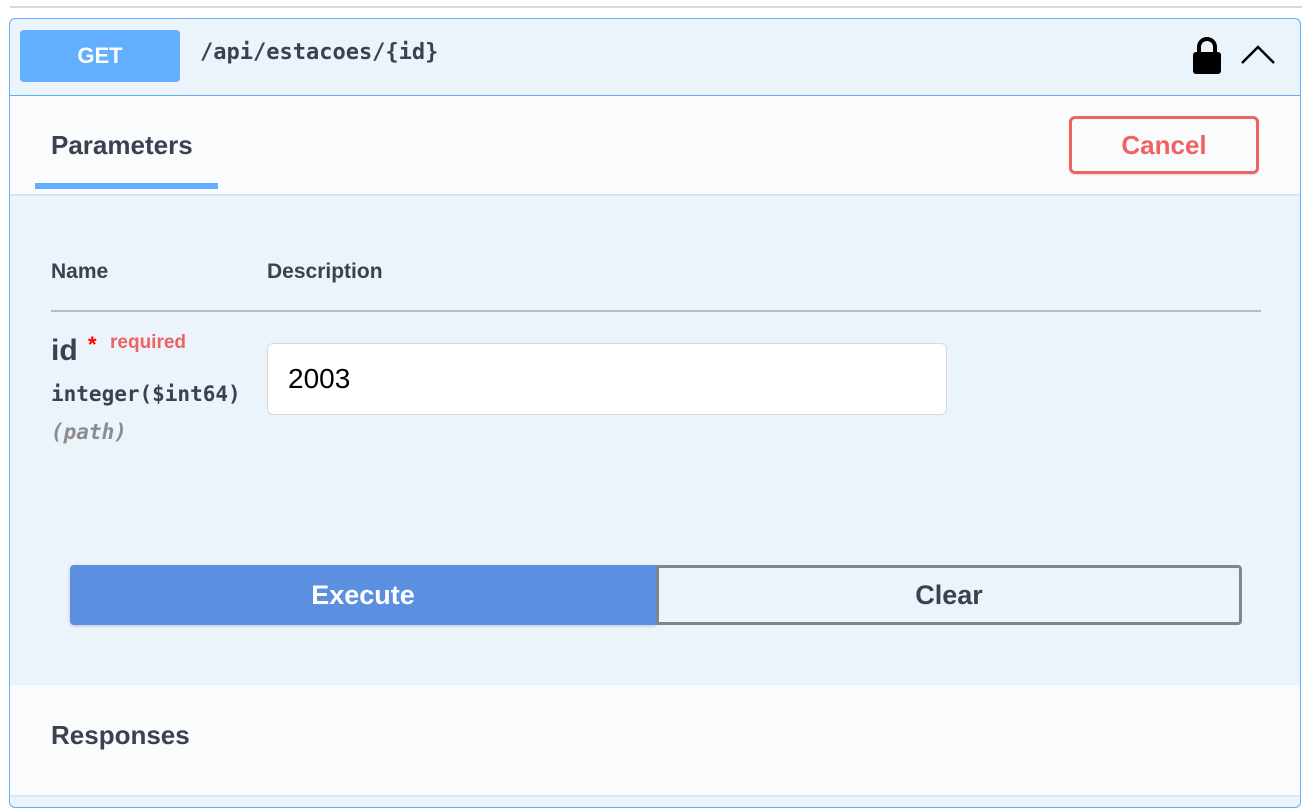 This screenshot has width=1316, height=808. Describe the element at coordinates (146, 394) in the screenshot. I see `parameter-type: integer($int64)` at that location.